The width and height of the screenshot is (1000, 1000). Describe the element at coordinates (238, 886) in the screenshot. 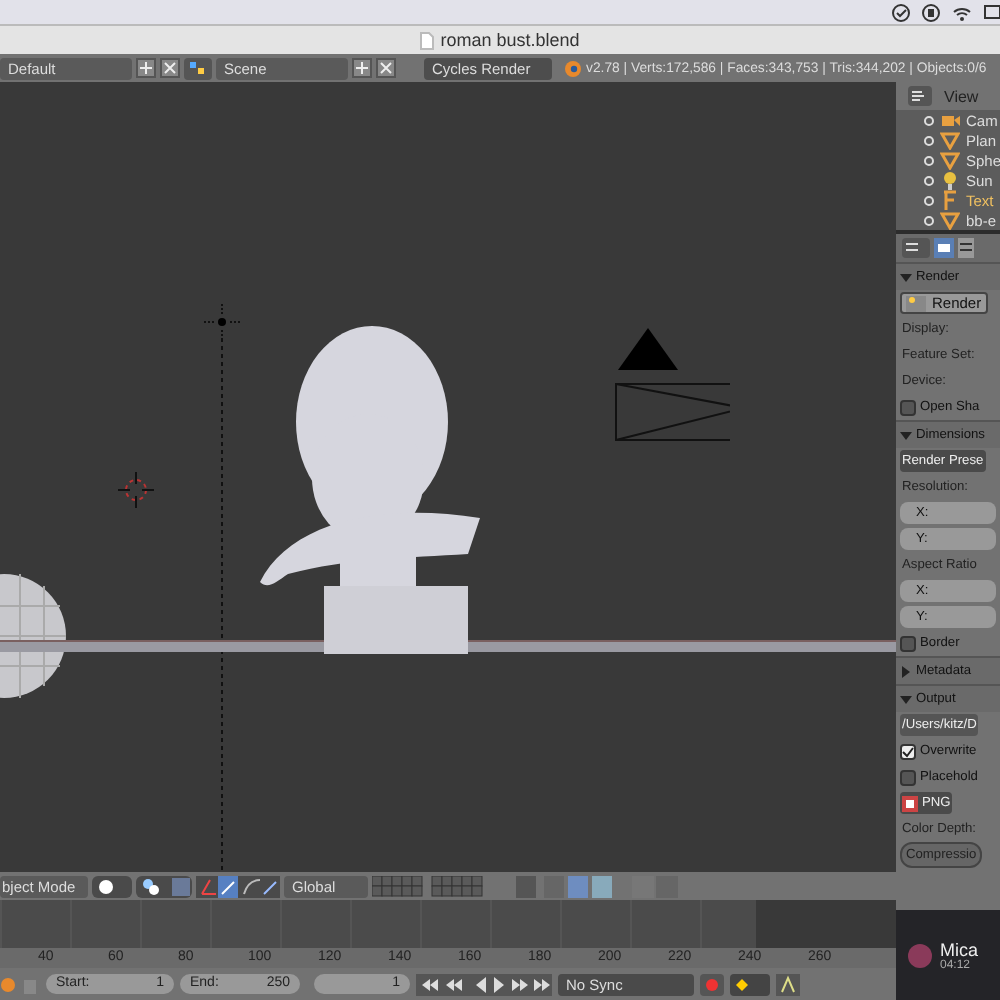

I see `manipulator-icons` at that location.